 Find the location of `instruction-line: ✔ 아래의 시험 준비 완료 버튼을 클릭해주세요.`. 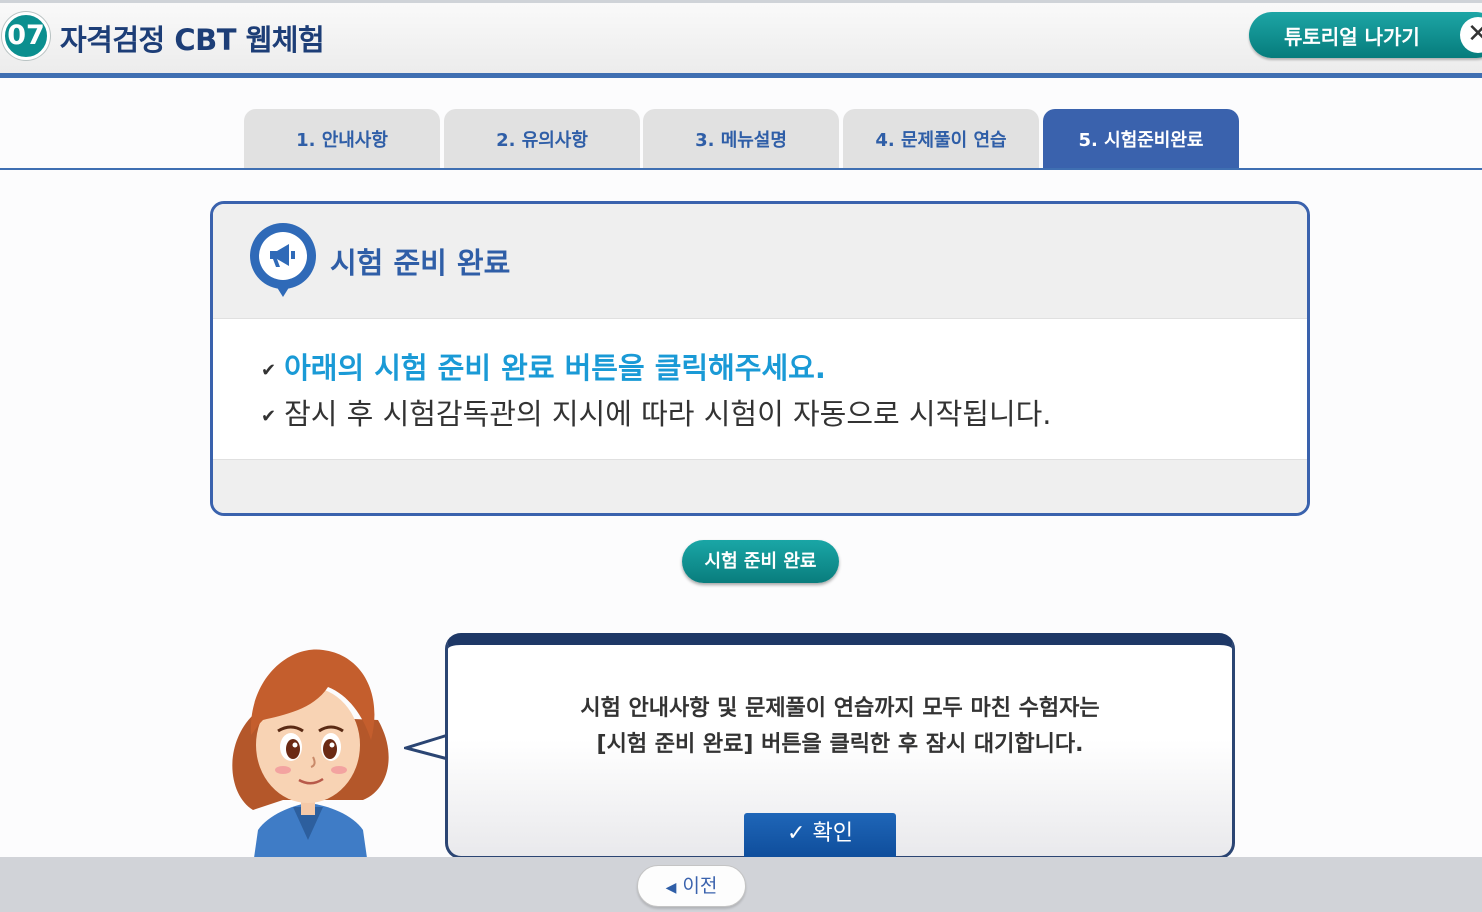

instruction-line: ✔ 아래의 시험 준비 완료 버튼을 클릭해주세요. is located at coordinates (543, 366).